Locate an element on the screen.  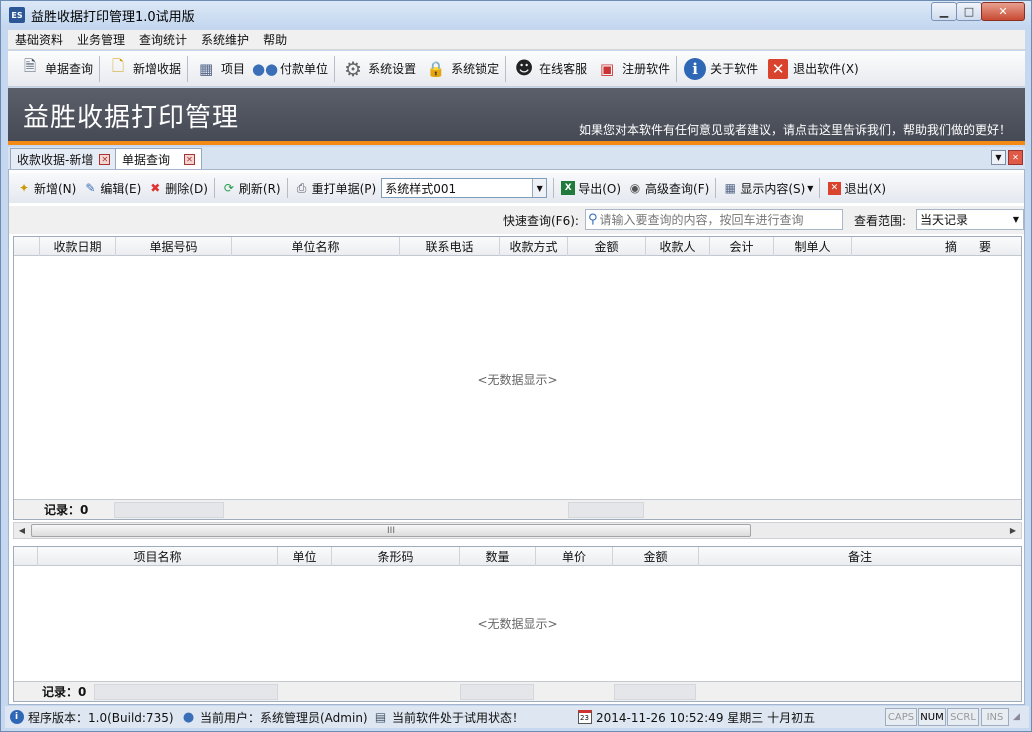
status-datetime: 23 2014-11-26 10:52:49 星期三 十月初五 is located at coordinates (696, 717).